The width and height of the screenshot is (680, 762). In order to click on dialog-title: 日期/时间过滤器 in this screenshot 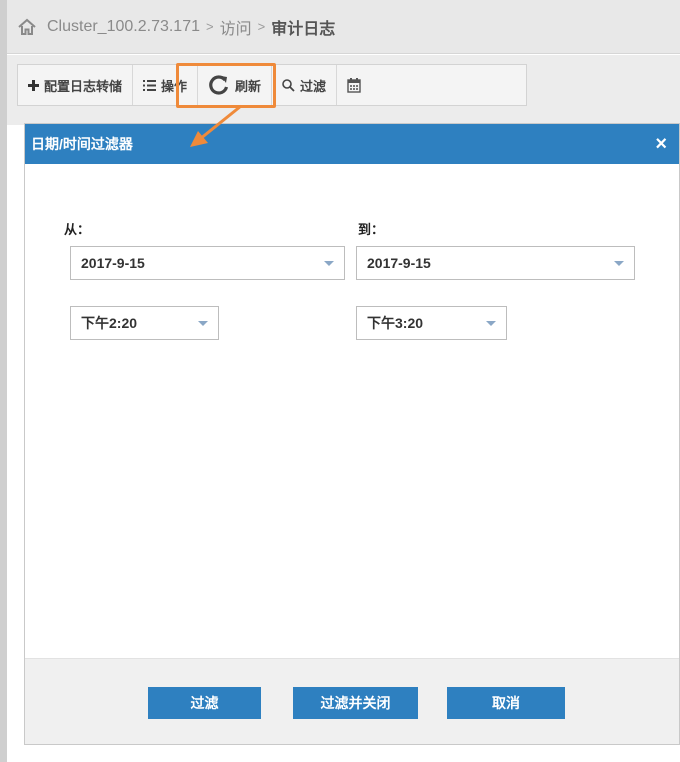, I will do `click(82, 144)`.